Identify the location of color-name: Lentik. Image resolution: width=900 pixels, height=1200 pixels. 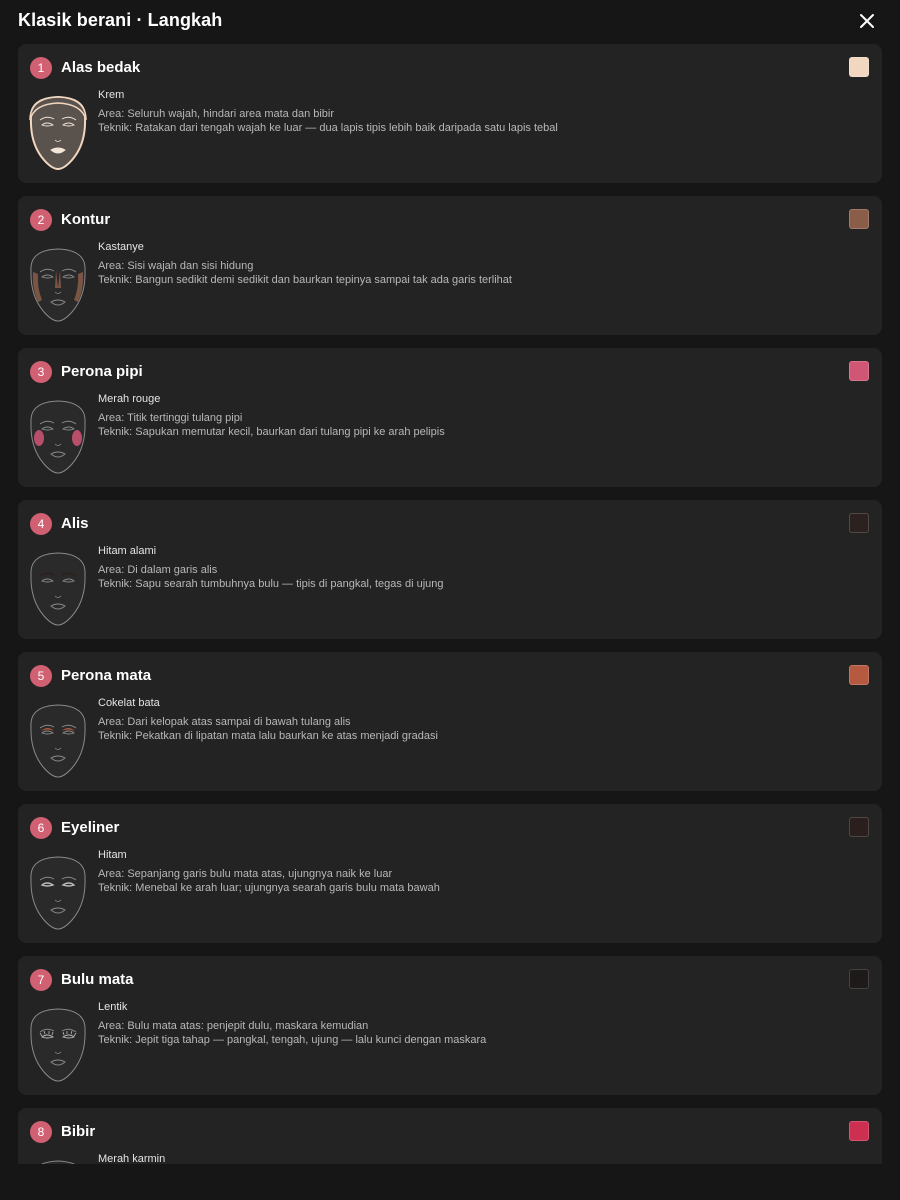
(113, 1007).